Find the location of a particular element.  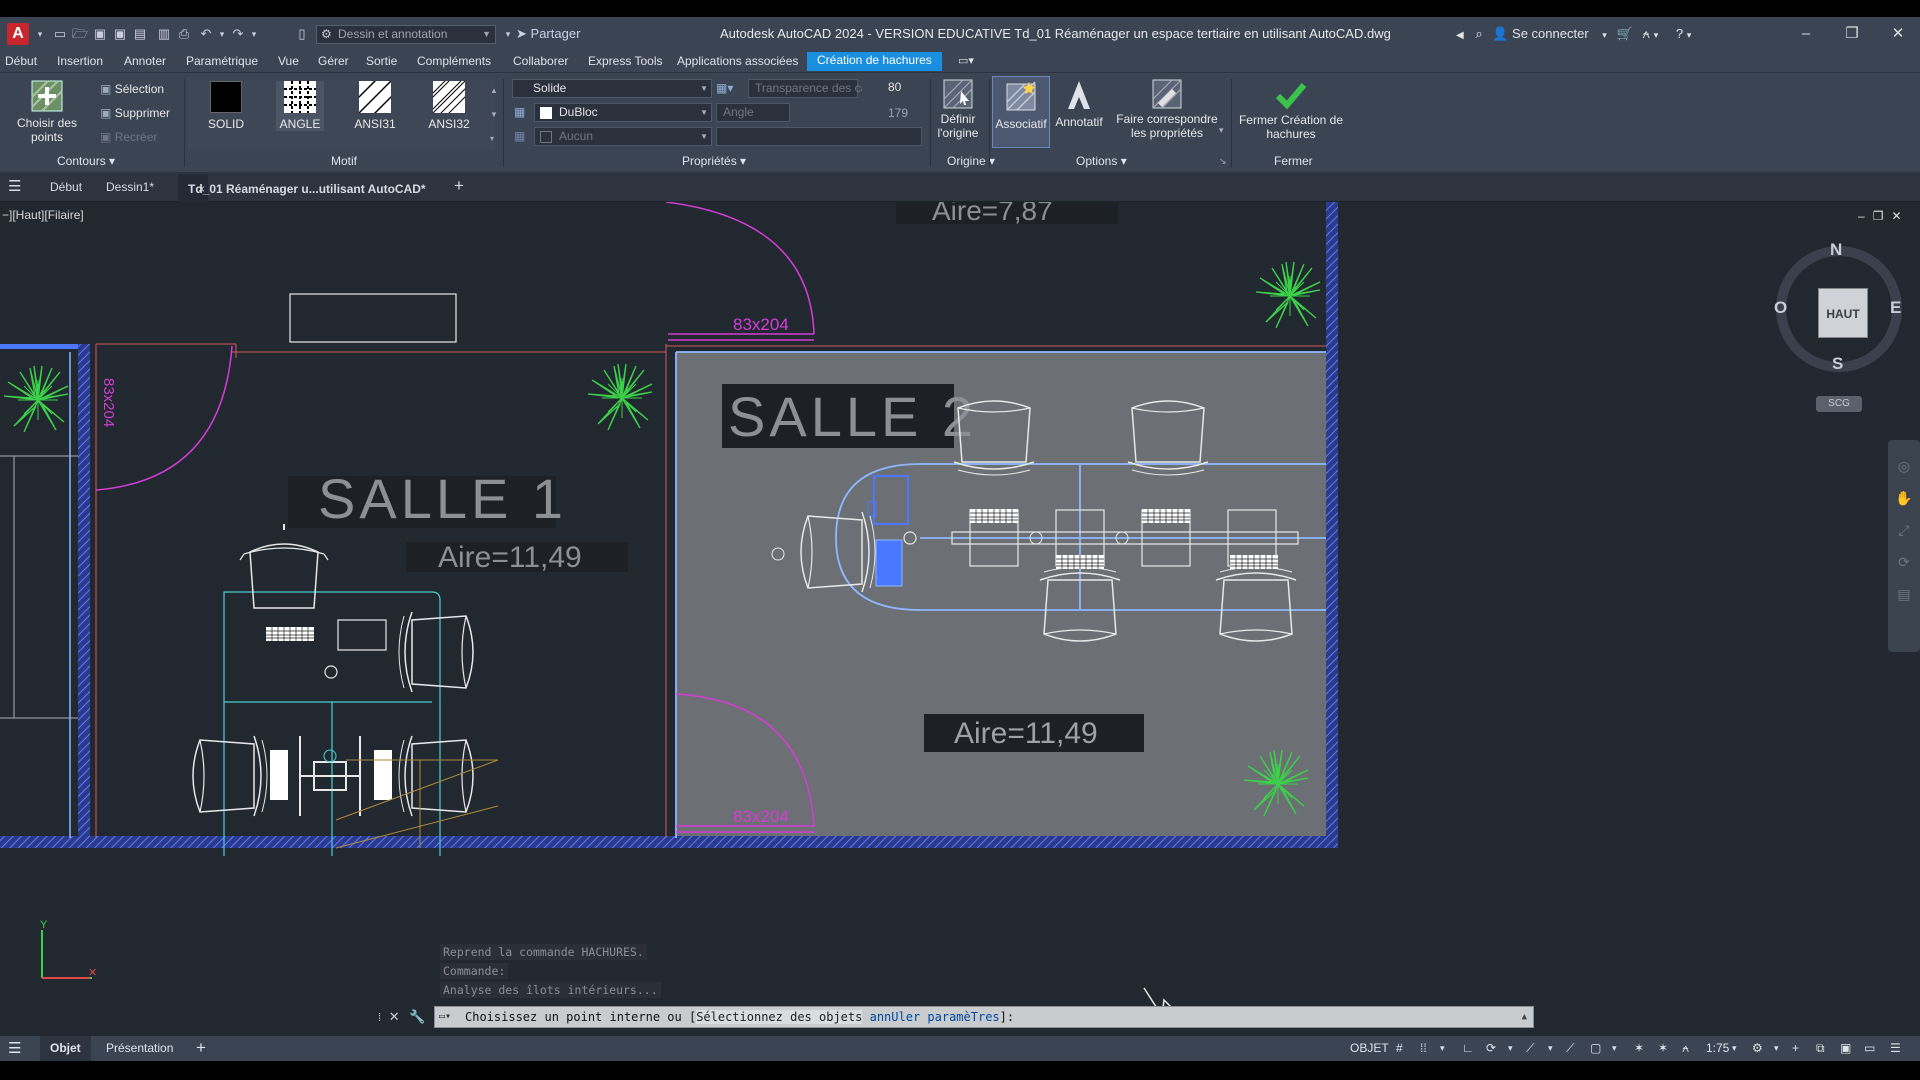

help-icon: ? is located at coordinates (1679, 33).